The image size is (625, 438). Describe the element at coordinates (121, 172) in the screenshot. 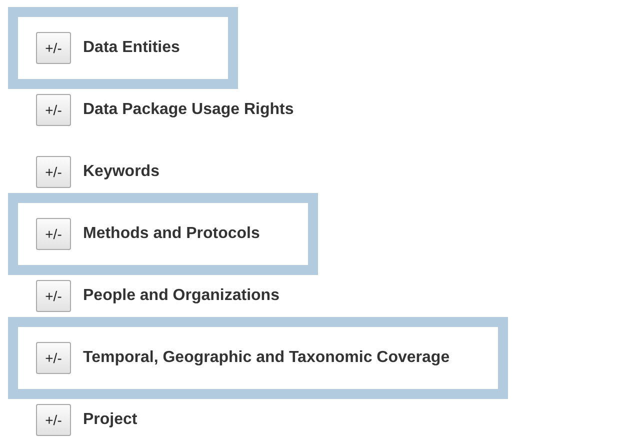

I see `section-title: Keywords` at that location.